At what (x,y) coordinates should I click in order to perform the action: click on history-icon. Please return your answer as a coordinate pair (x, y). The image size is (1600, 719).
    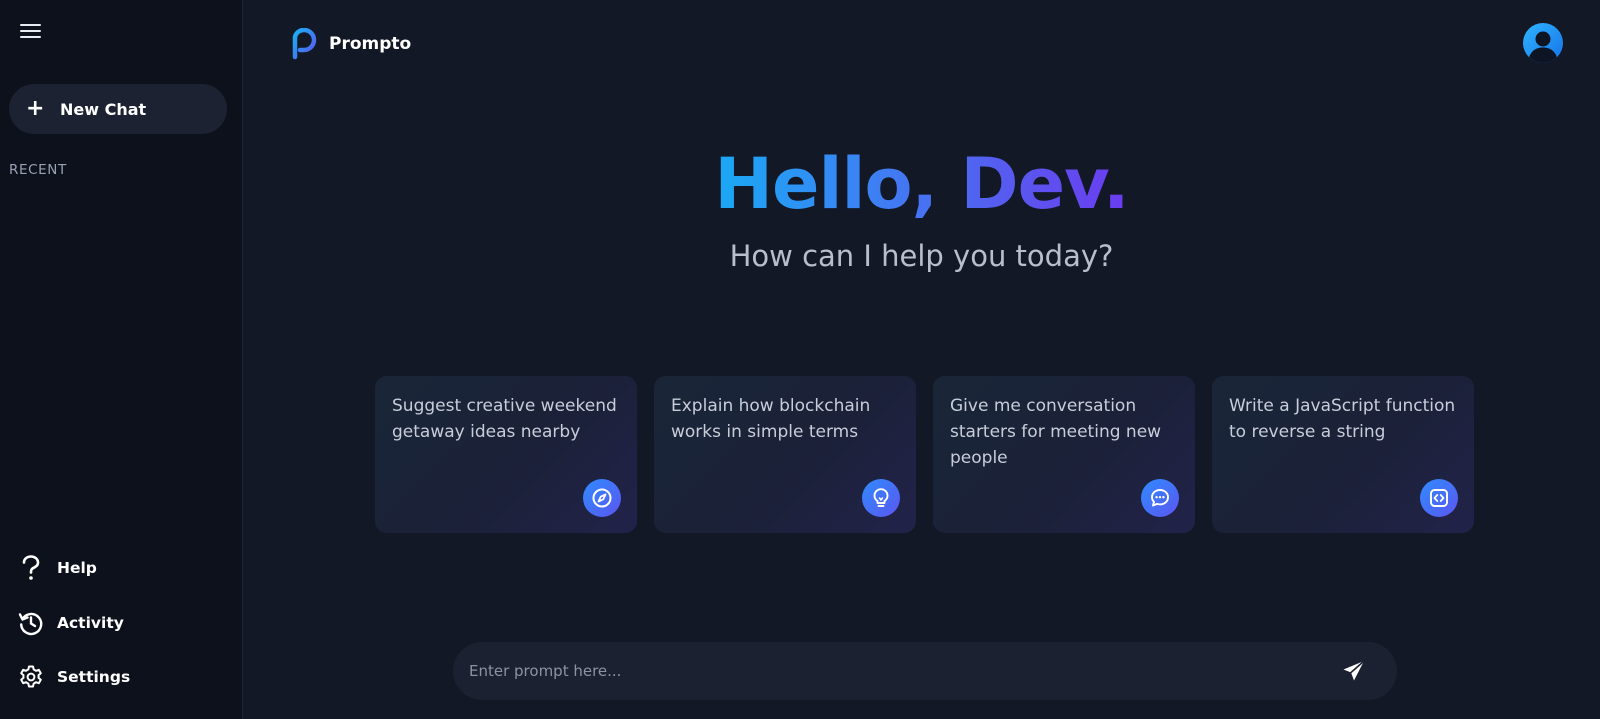
    Looking at the image, I should click on (31, 623).